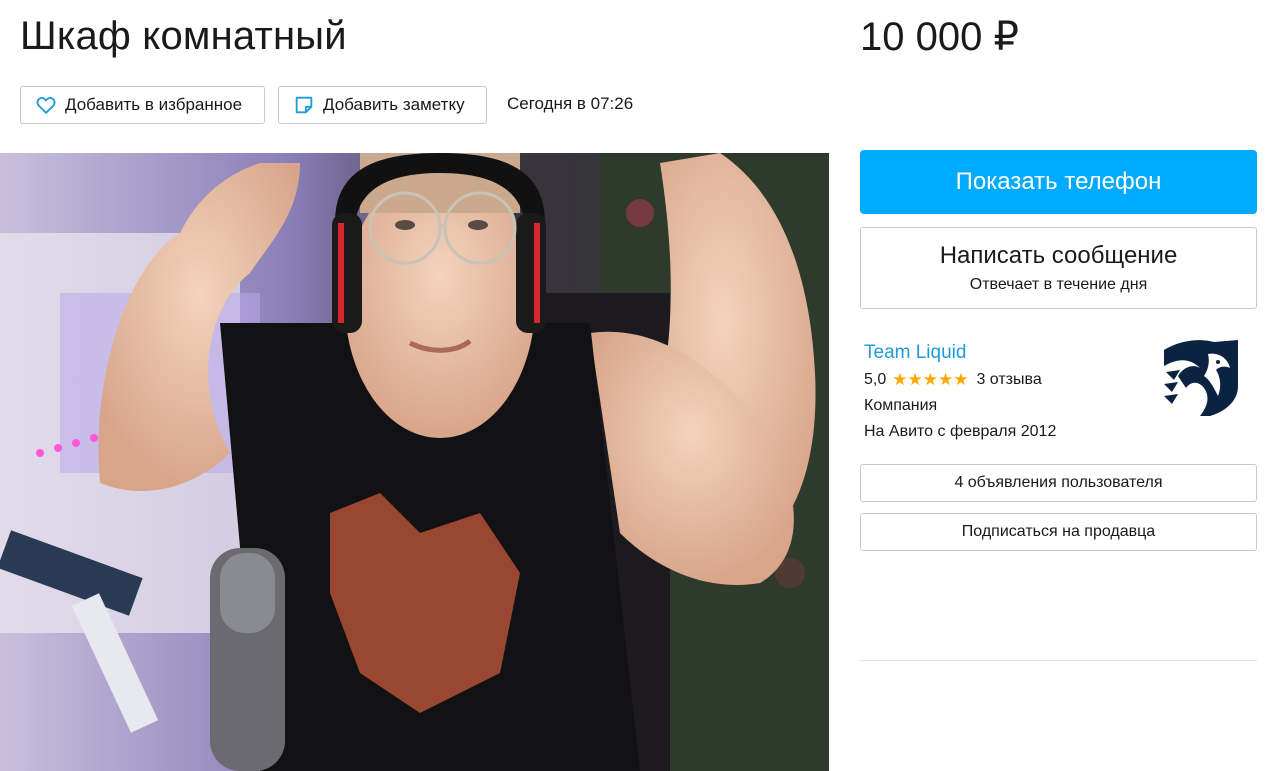 The width and height of the screenshot is (1280, 771). What do you see at coordinates (930, 379) in the screenshot?
I see `rating-stars-icon: ★★★★★` at bounding box center [930, 379].